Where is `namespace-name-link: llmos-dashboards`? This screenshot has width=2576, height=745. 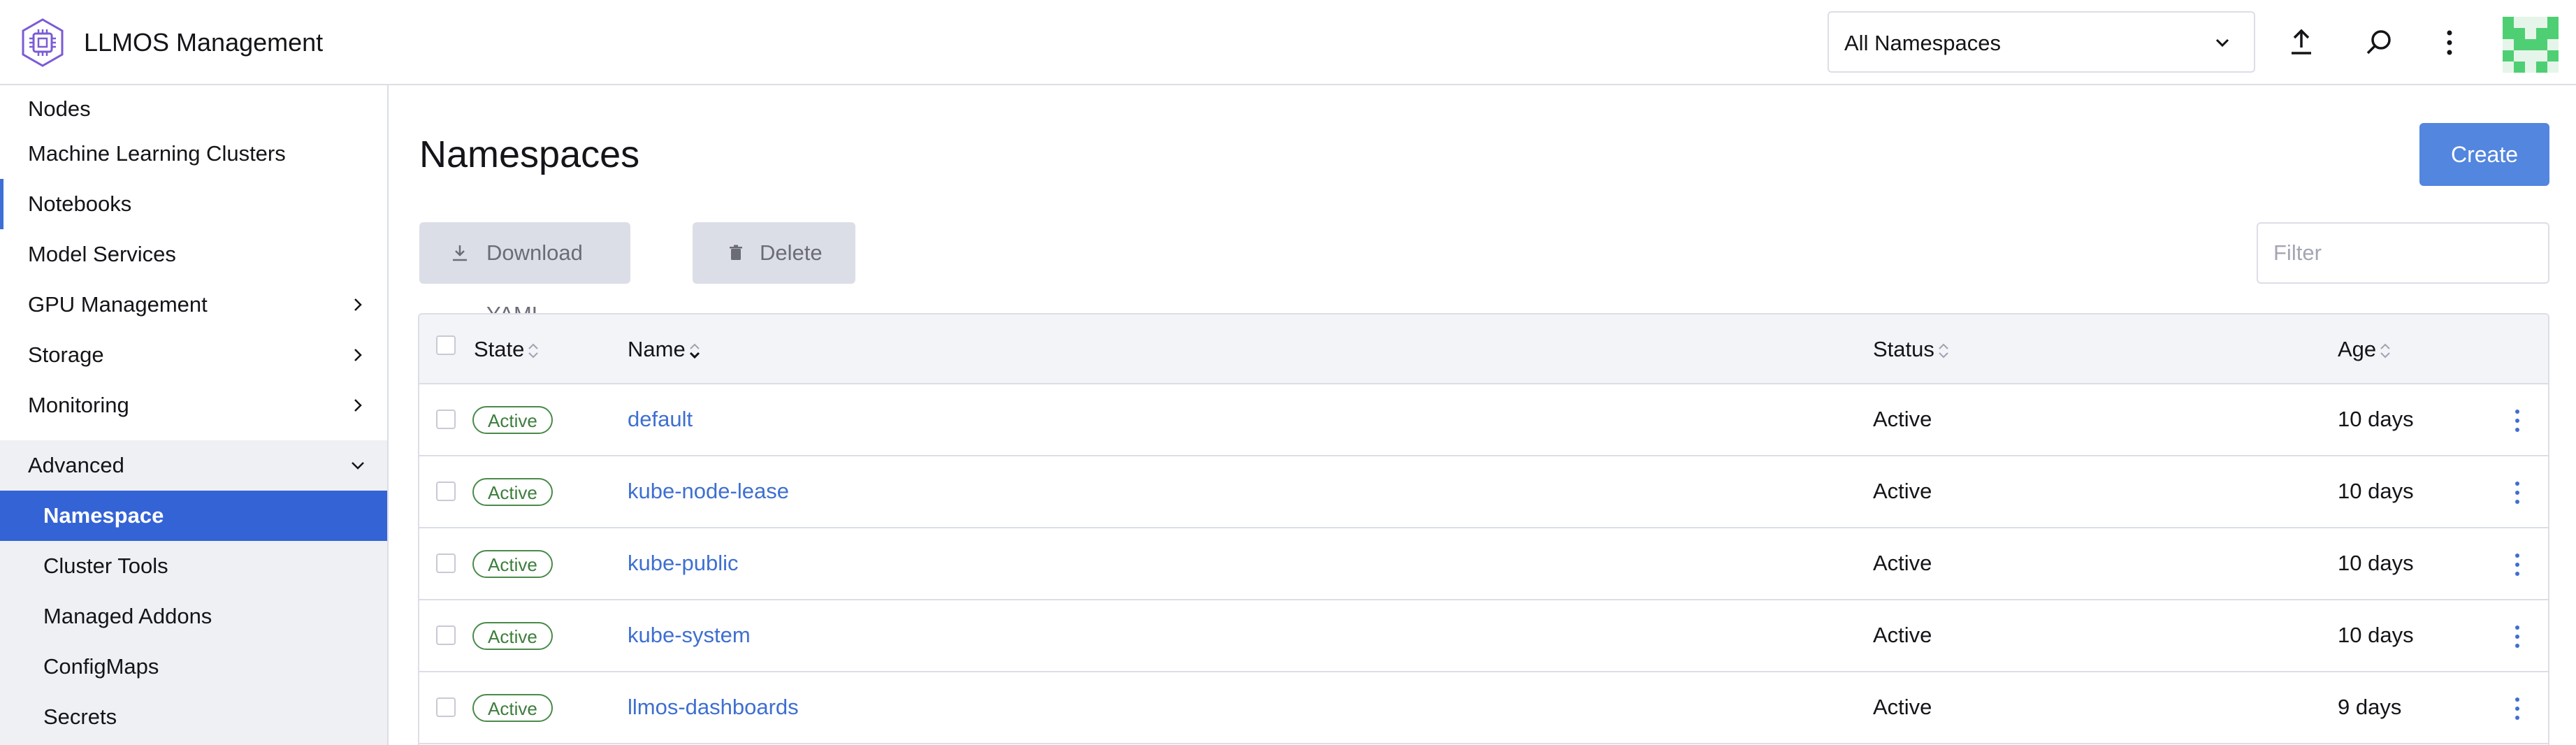
namespace-name-link: llmos-dashboards is located at coordinates (713, 707).